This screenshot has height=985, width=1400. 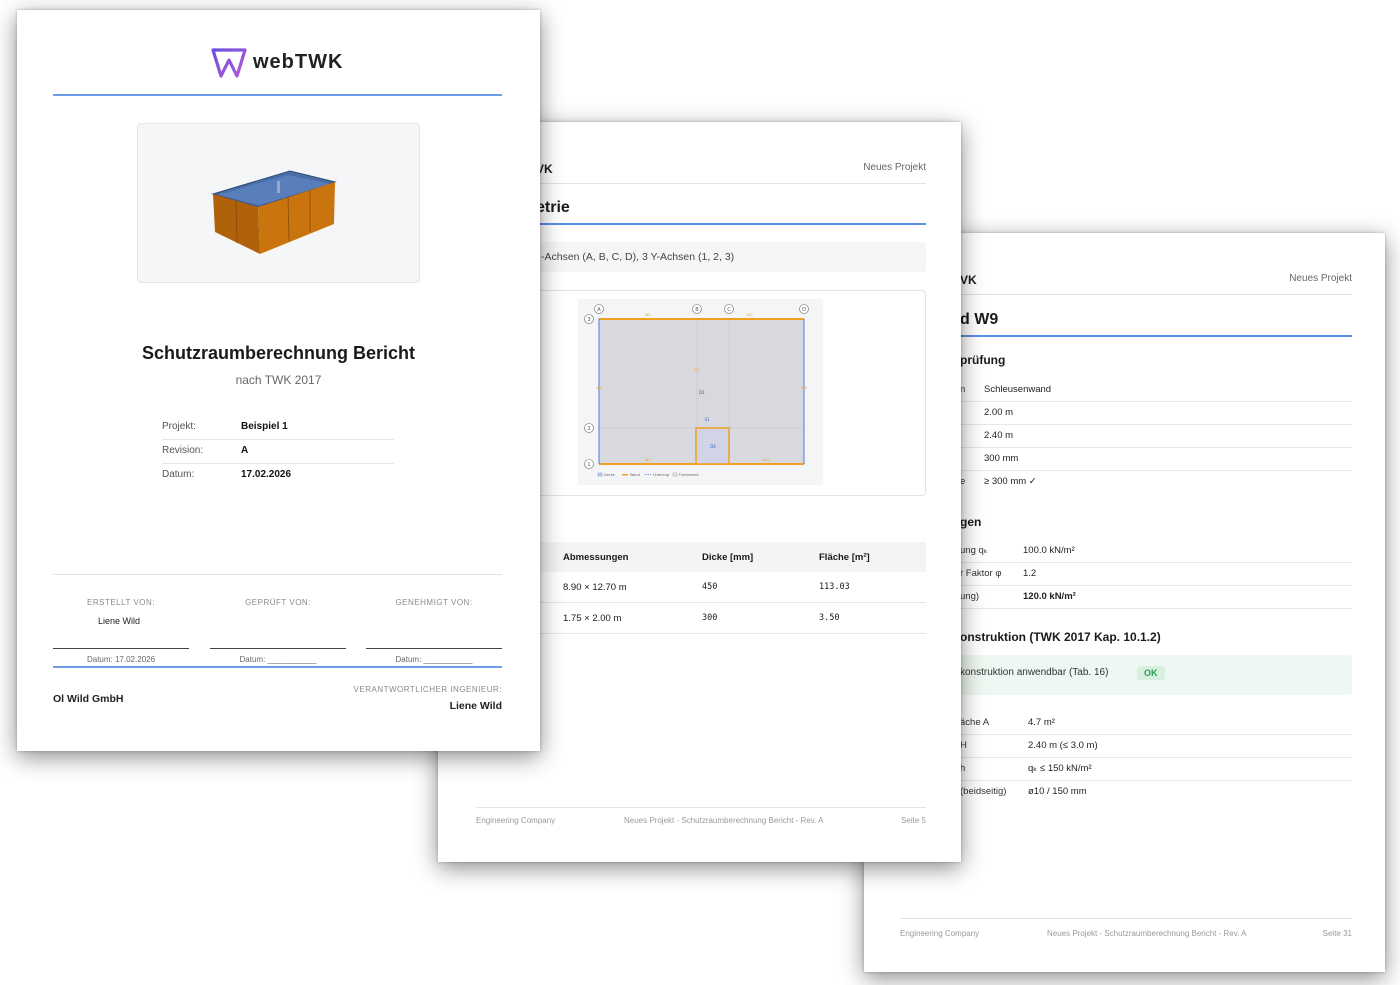 I want to click on page-title: d W9, so click(x=979, y=319).